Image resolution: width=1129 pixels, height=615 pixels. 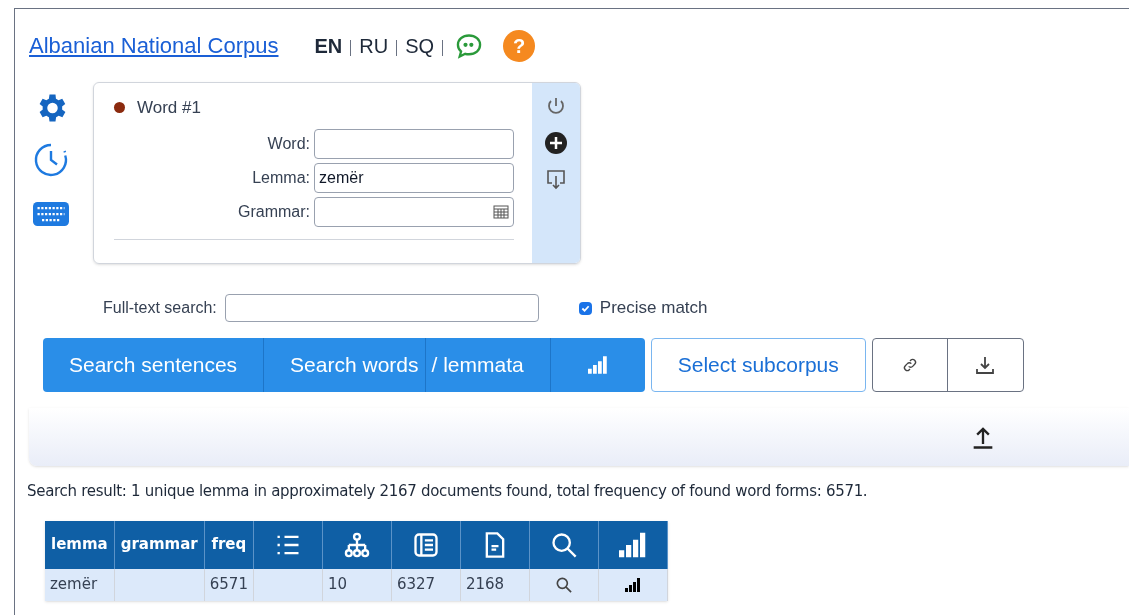 I want to click on search-words-button: Search words, so click(x=345, y=365).